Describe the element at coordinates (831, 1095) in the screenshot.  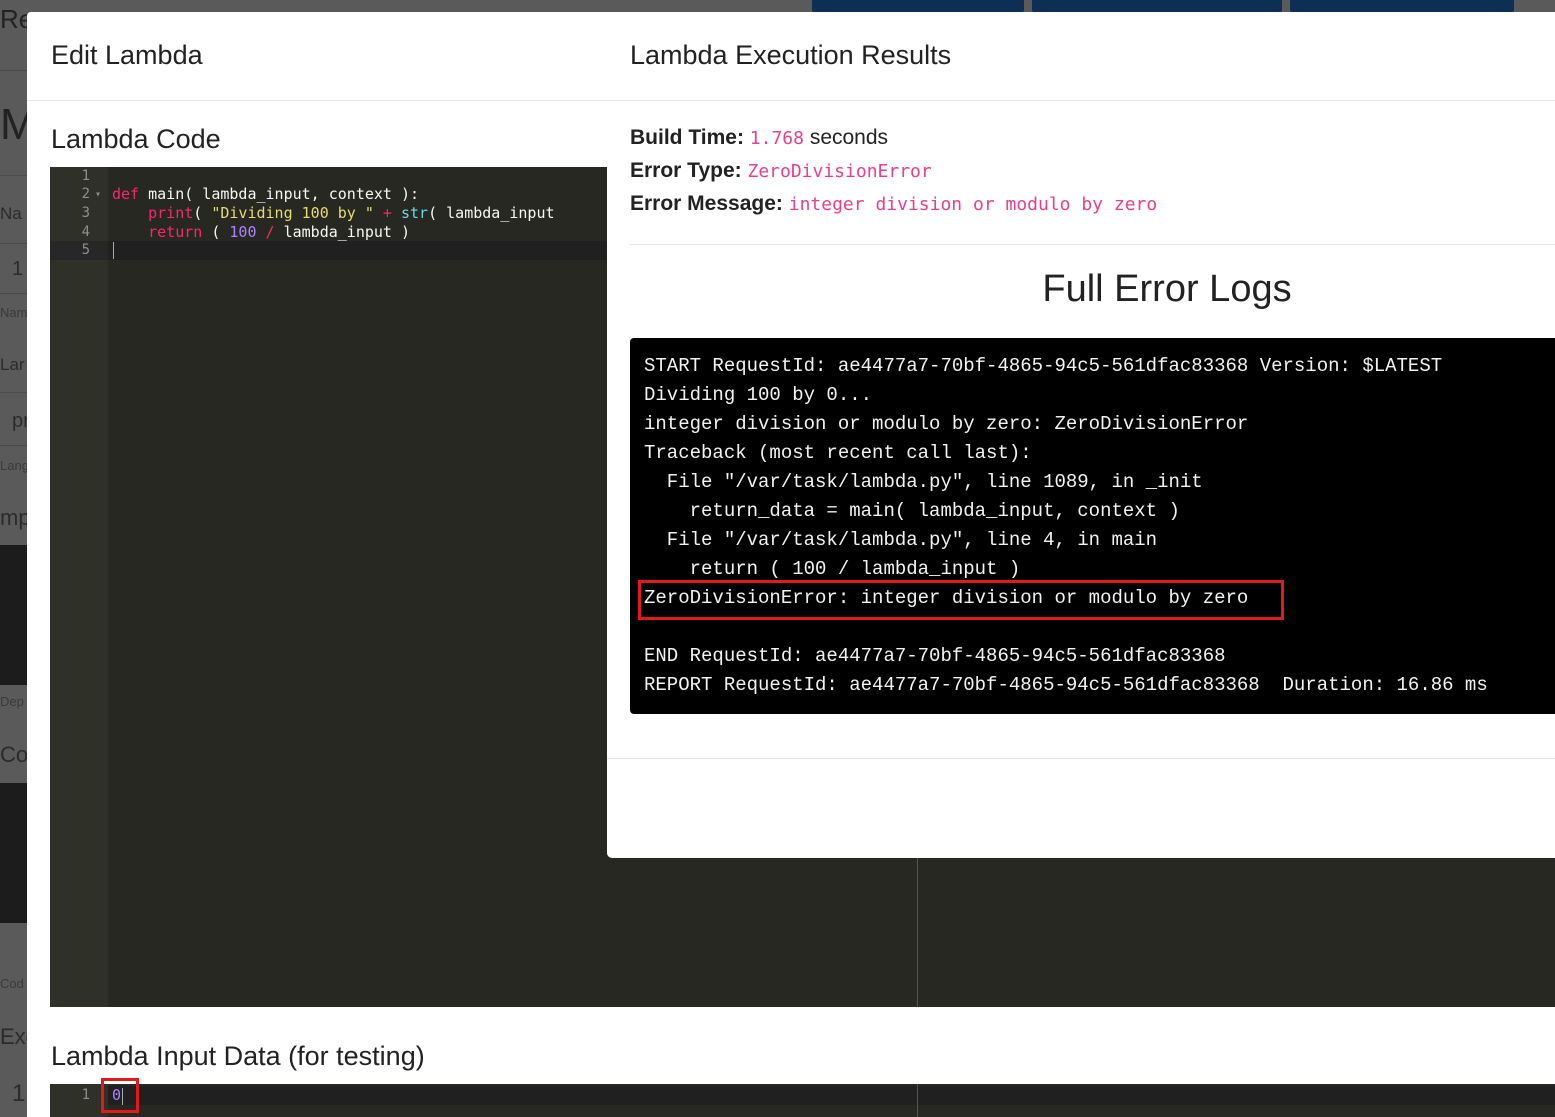
I see `active-line` at that location.